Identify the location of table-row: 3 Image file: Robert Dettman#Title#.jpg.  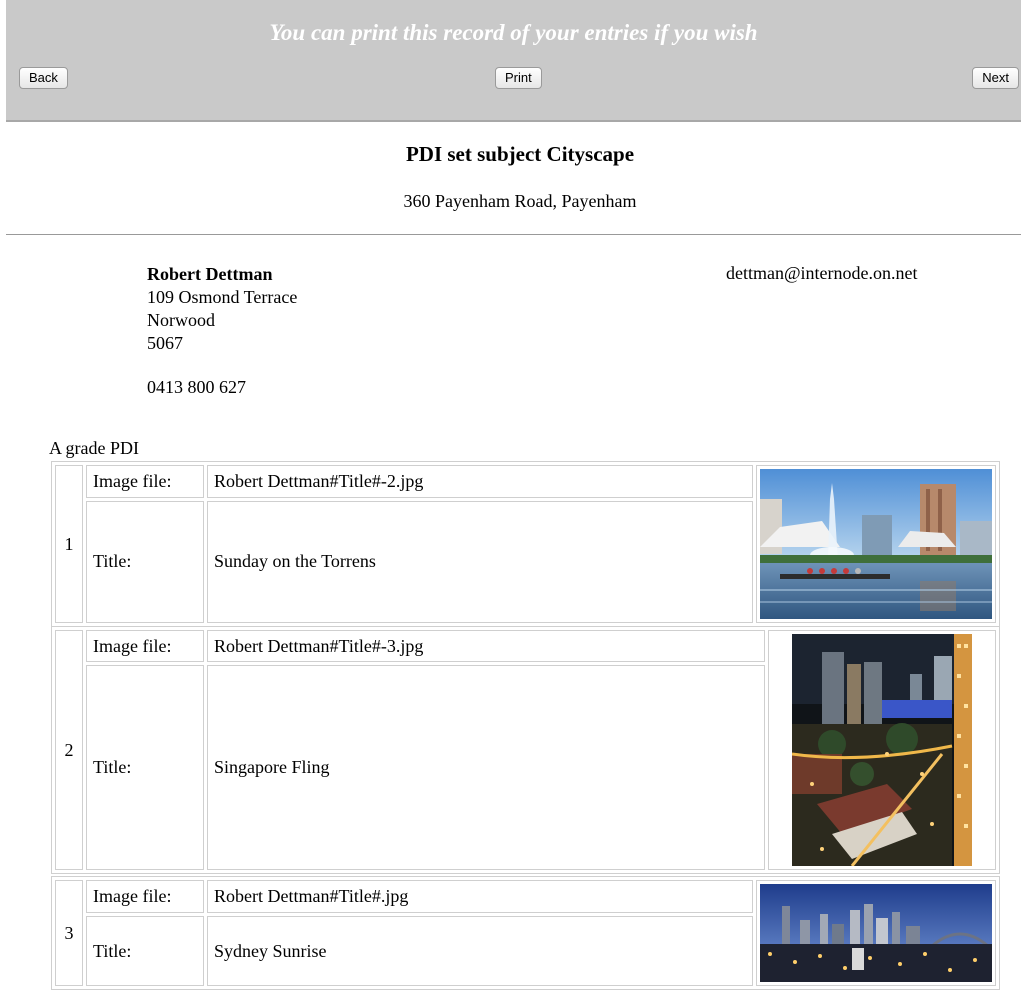
(525, 933).